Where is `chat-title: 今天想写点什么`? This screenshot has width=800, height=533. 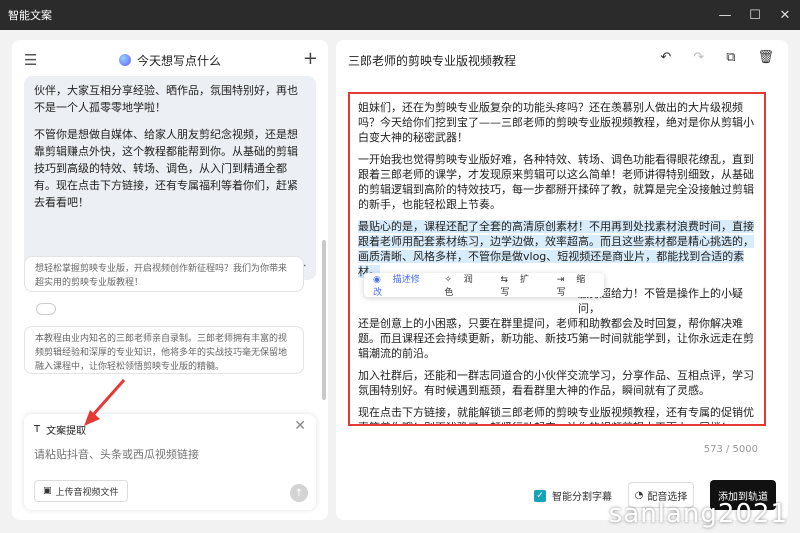 chat-title: 今天想写点什么 is located at coordinates (170, 60).